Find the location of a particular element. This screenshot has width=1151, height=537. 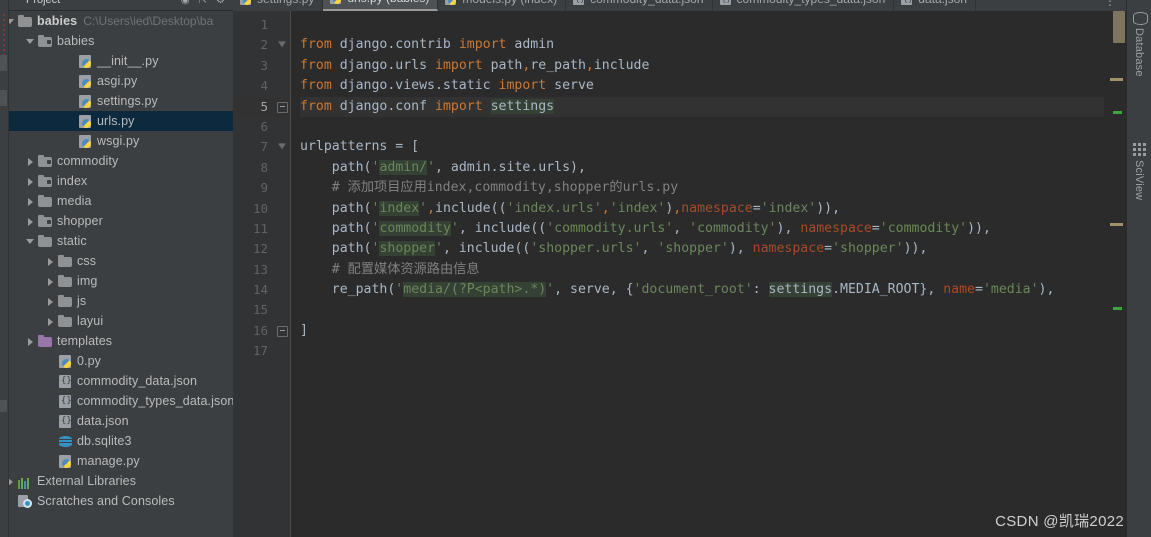

line-number: 4 is located at coordinates (261, 86).